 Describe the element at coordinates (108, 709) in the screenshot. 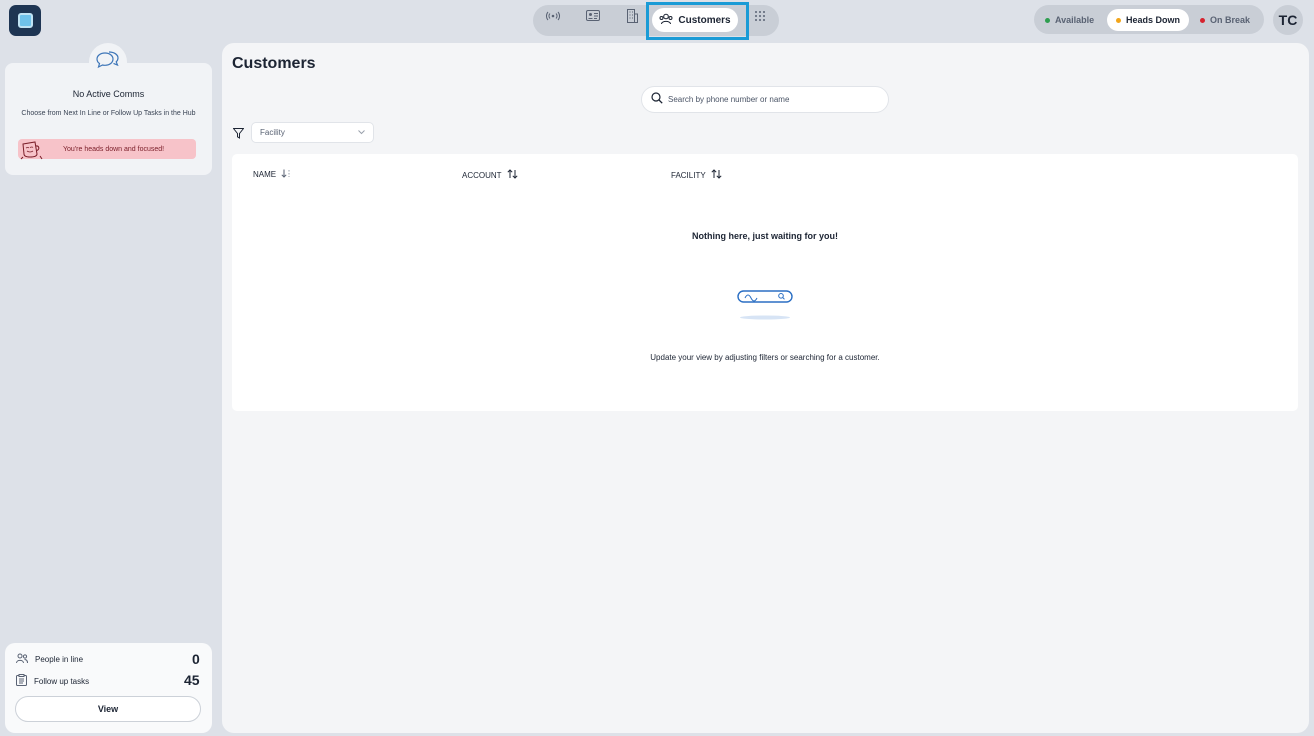

I see `view-button: View` at that location.